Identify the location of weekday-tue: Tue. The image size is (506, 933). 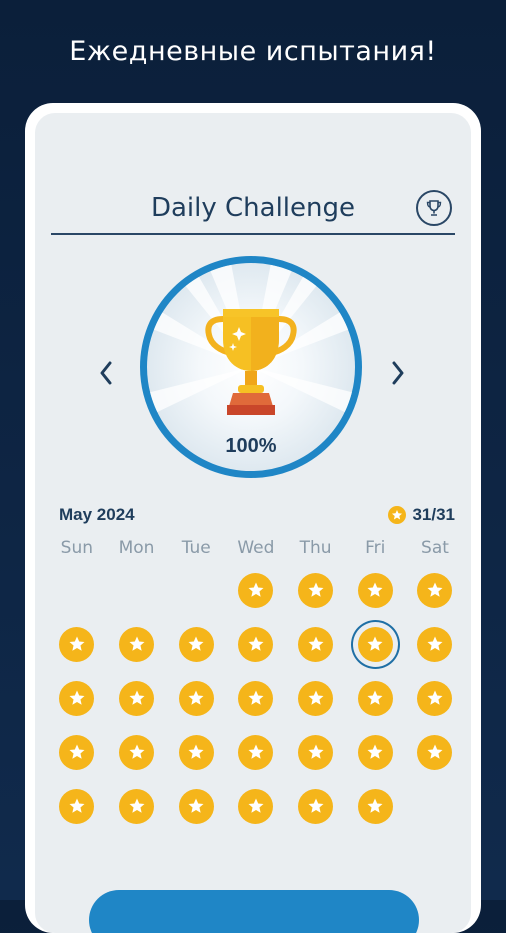
(196, 548).